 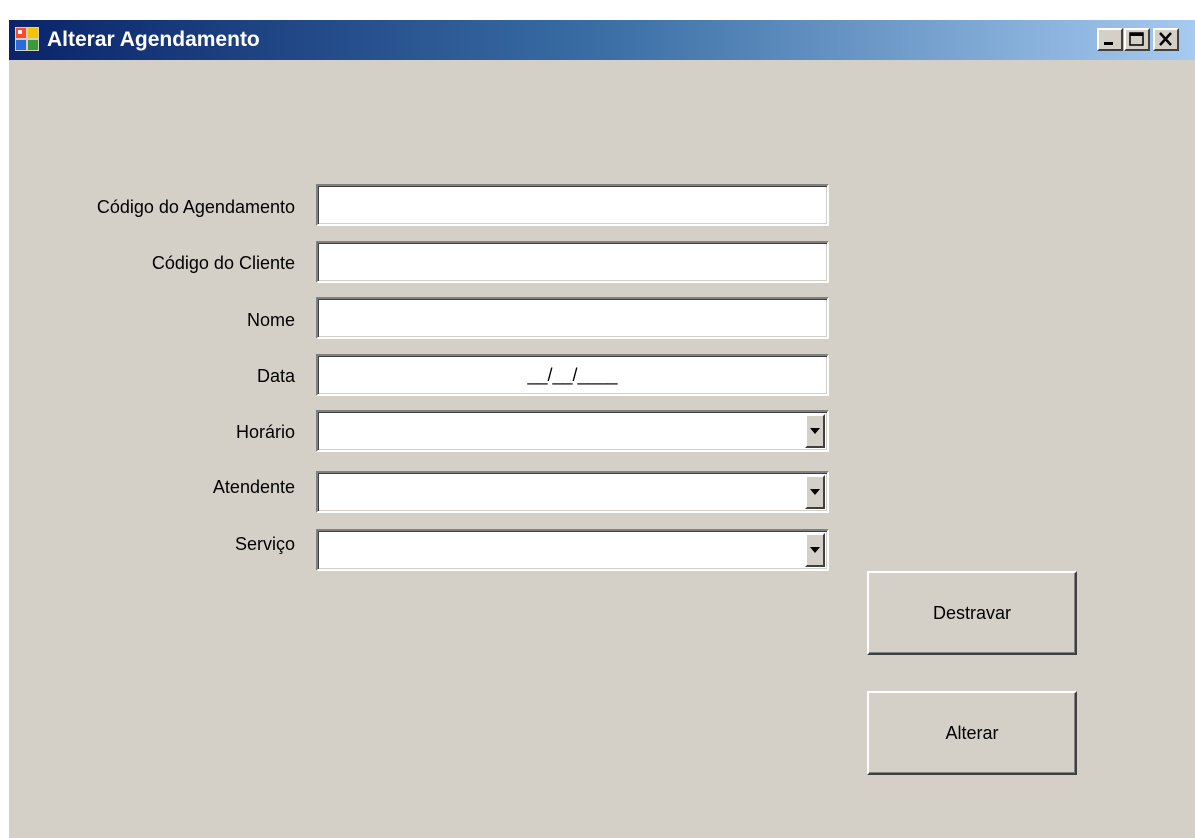 I want to click on atendente-label: Atendente, so click(x=253, y=487).